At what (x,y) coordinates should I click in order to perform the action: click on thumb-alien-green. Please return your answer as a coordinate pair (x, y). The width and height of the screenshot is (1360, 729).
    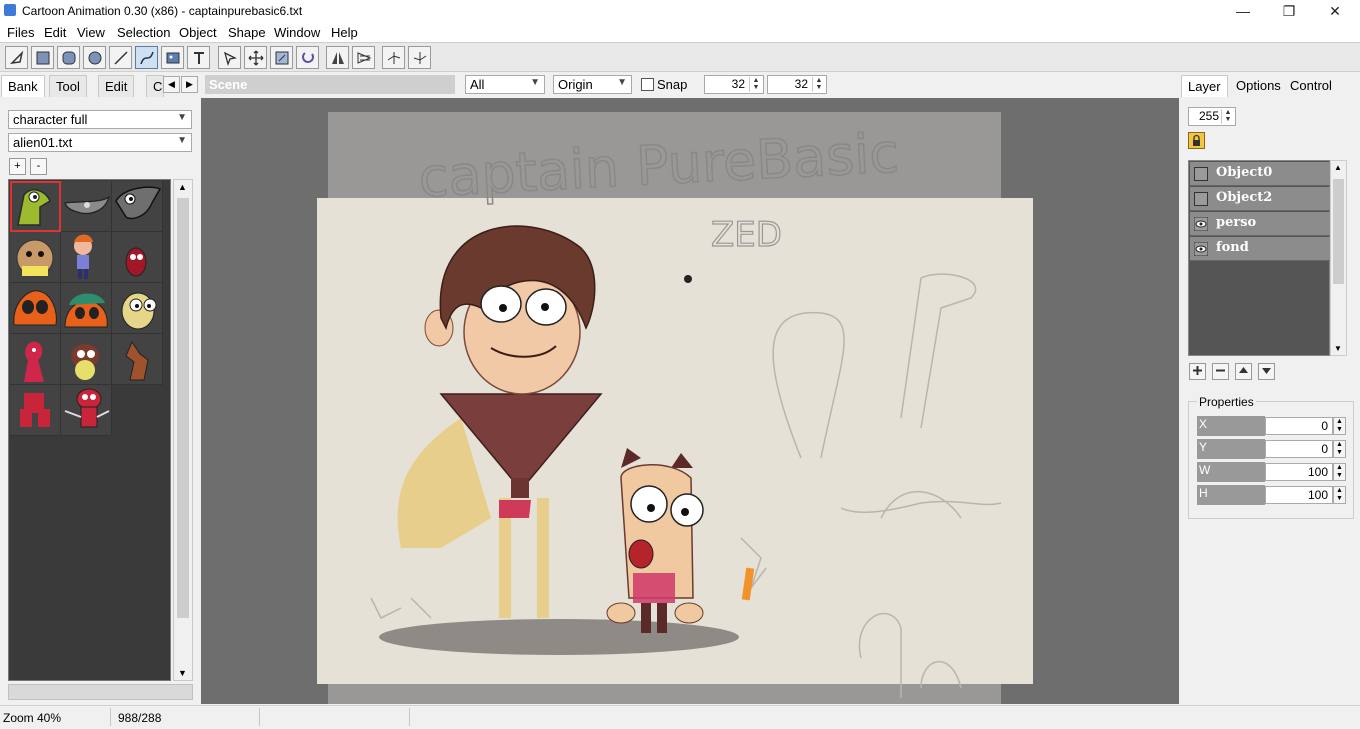
    Looking at the image, I should click on (35, 206).